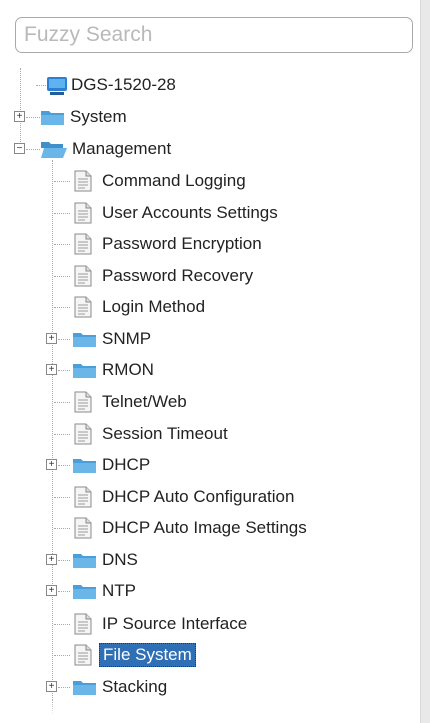 The image size is (430, 723). I want to click on tree-item-ntp: NTP, so click(105, 591).